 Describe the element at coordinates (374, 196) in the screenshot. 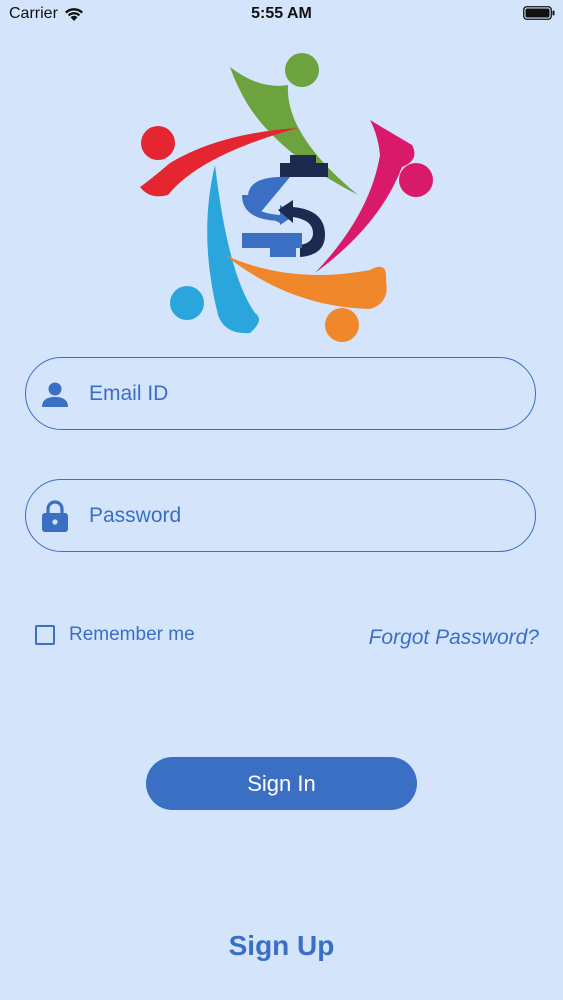

I see `logo-figure-magenta` at that location.